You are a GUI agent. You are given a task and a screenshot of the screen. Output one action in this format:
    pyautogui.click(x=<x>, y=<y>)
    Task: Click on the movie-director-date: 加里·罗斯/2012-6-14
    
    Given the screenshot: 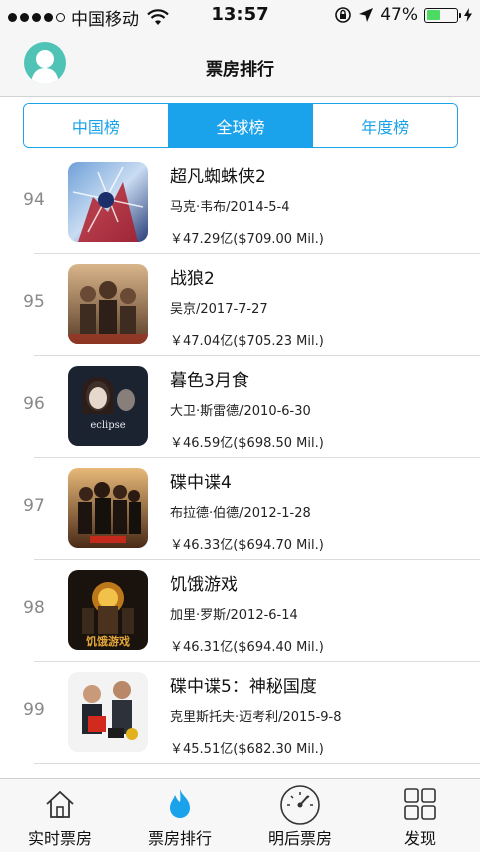 What is the action you would take?
    pyautogui.click(x=234, y=615)
    